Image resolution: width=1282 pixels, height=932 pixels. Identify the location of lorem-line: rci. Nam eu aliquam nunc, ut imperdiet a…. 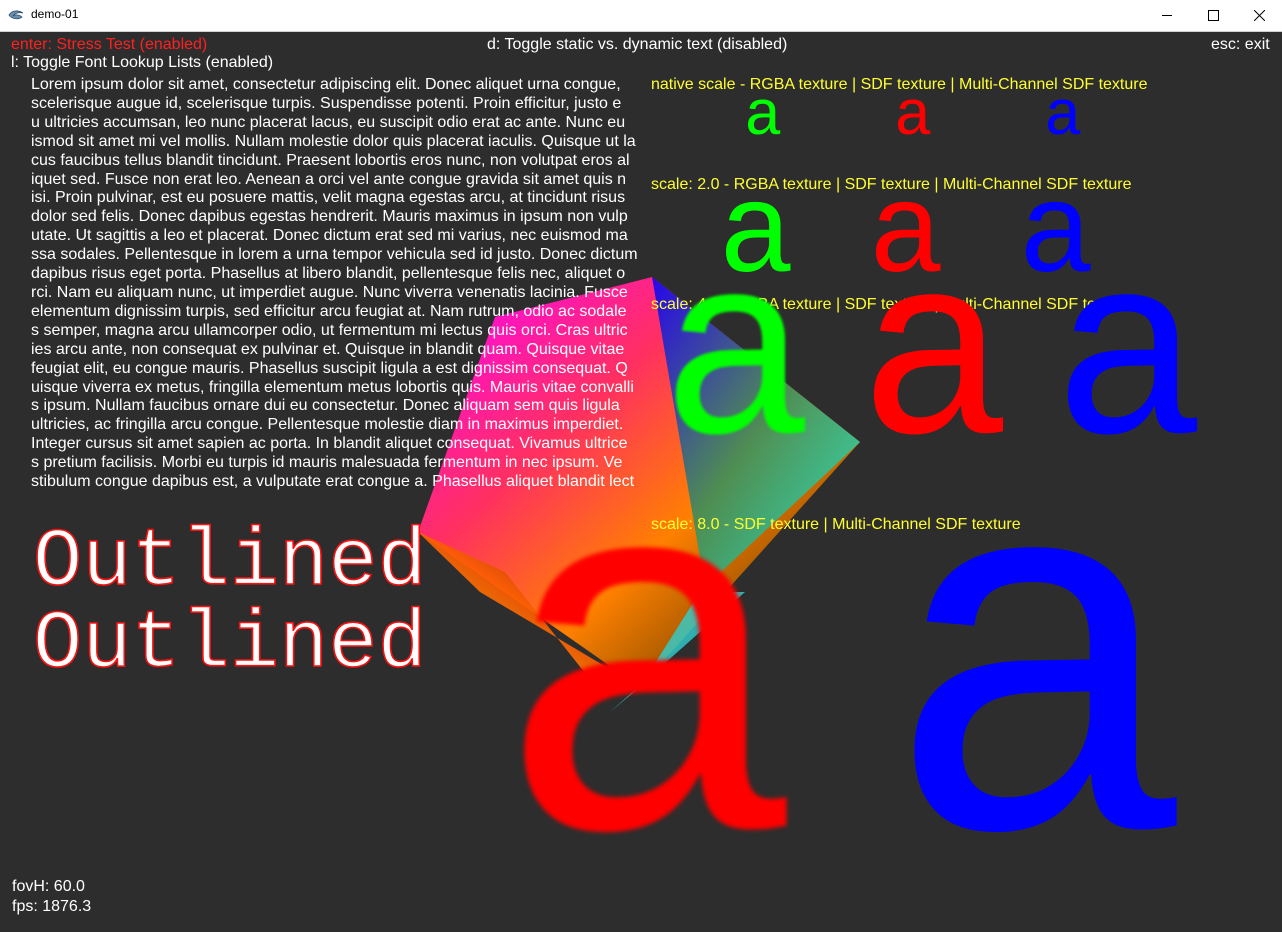
(329, 292).